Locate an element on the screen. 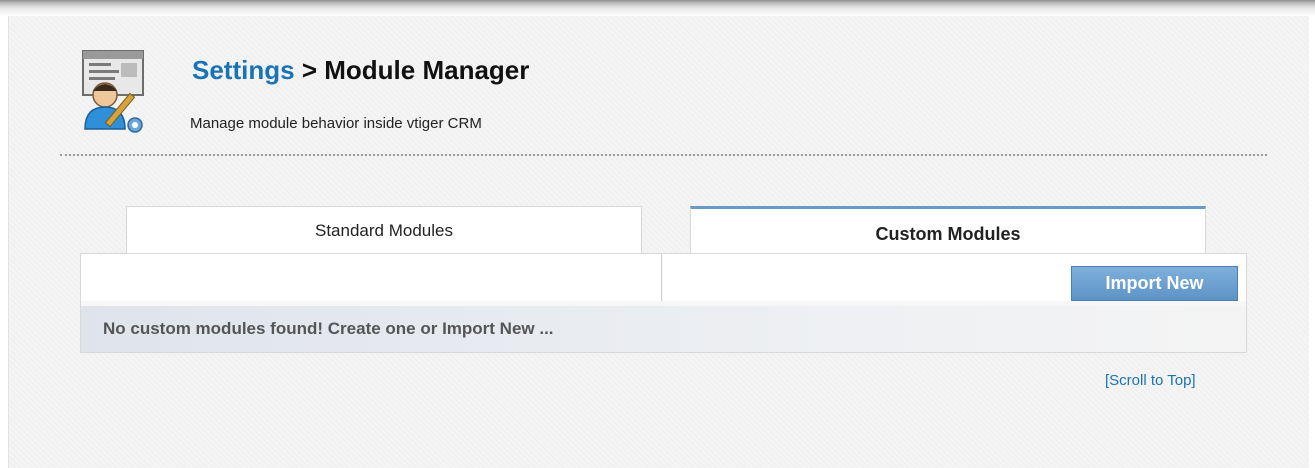  scroll-to-top-link: [Scroll to Top] is located at coordinates (1150, 380).